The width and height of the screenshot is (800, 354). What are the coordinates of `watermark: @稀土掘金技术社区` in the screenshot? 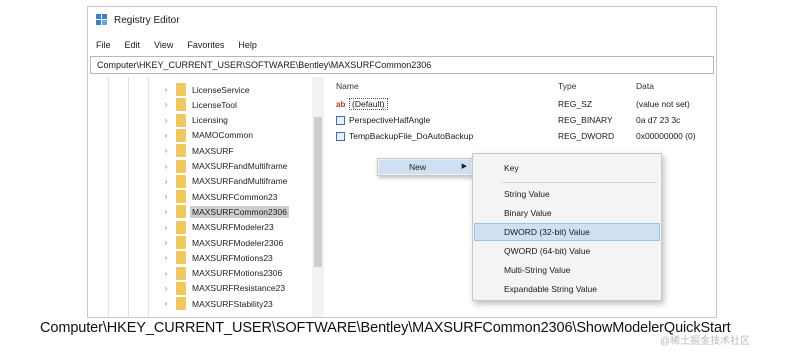 It's located at (705, 341).